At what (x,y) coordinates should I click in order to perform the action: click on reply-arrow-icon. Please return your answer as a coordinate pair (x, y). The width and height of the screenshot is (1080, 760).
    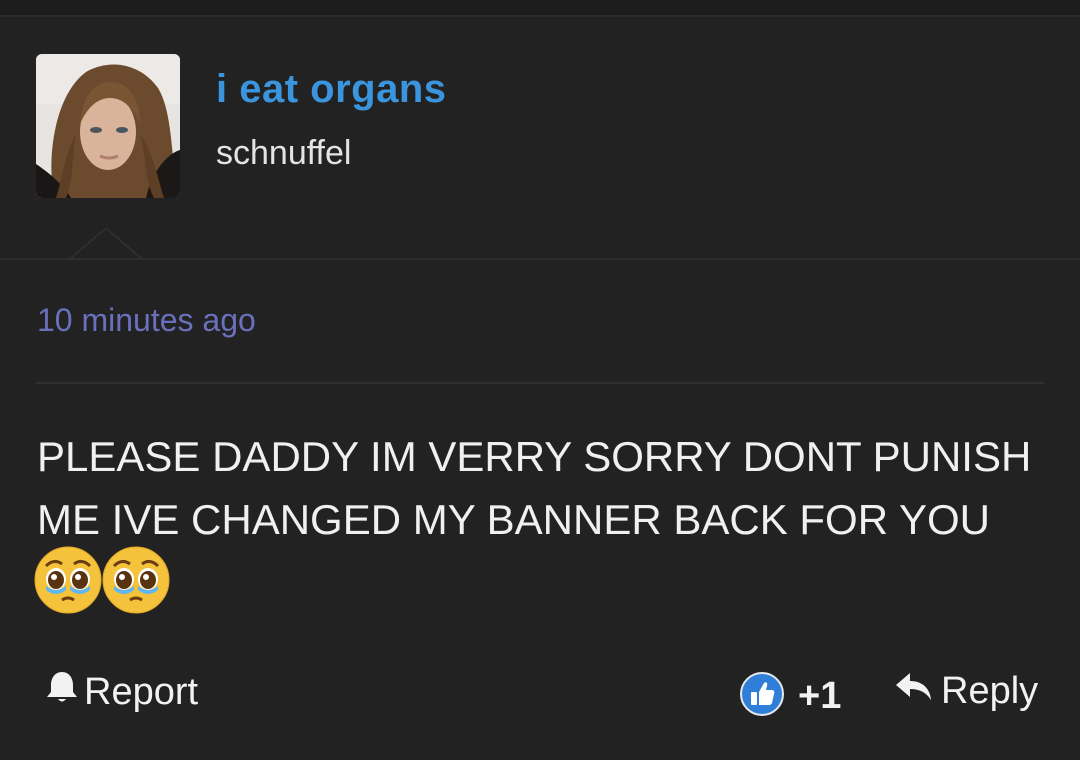
    Looking at the image, I should click on (914, 691).